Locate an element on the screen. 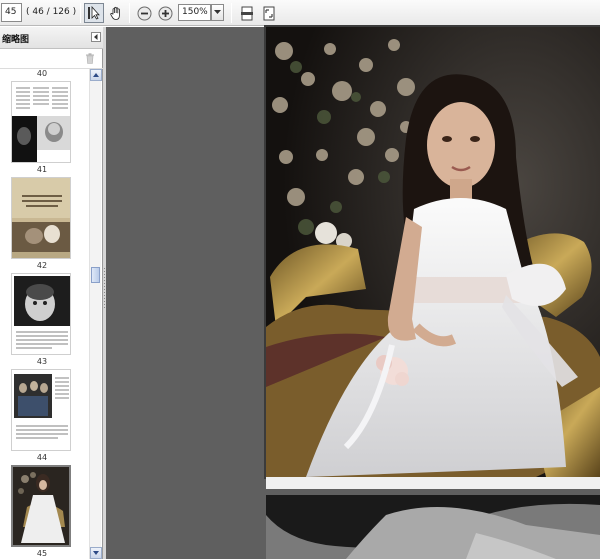 Image resolution: width=600 pixels, height=559 pixels. scroll-down-button is located at coordinates (96, 553).